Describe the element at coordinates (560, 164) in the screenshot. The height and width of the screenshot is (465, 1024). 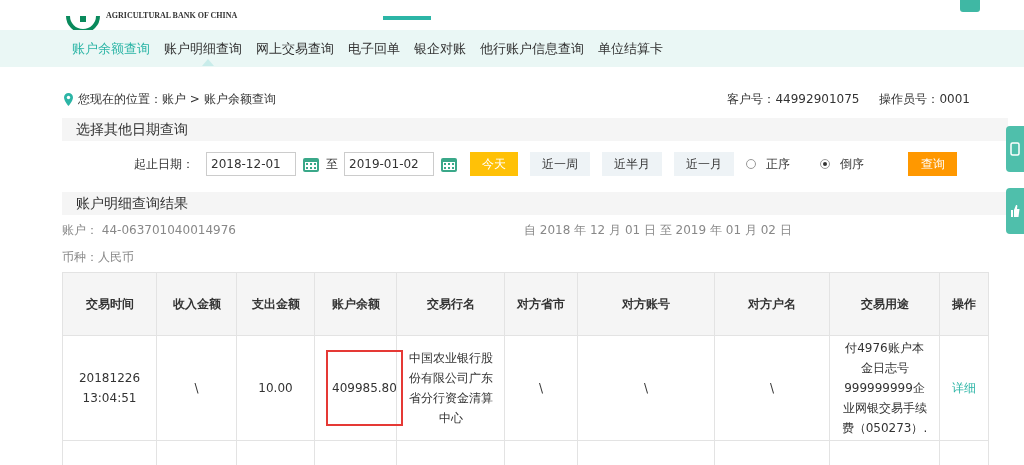
I see `quick-range-button: 近一周` at that location.